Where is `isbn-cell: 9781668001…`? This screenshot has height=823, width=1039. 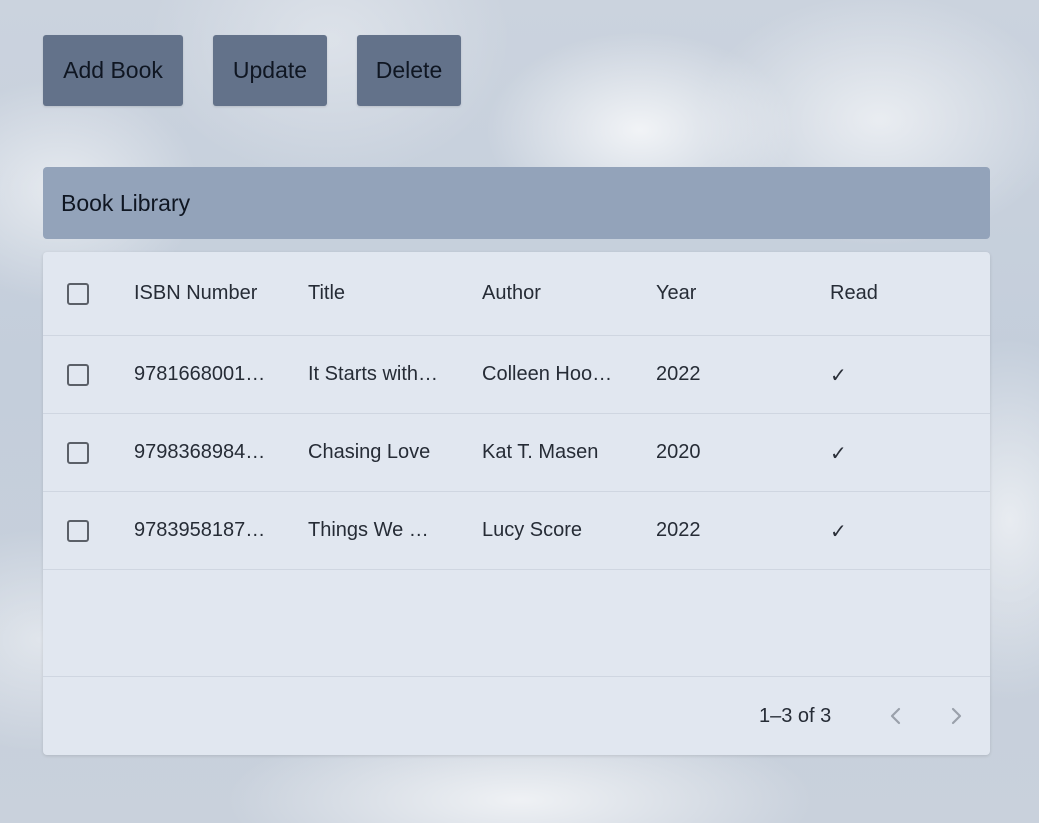
isbn-cell: 9781668001… is located at coordinates (205, 374).